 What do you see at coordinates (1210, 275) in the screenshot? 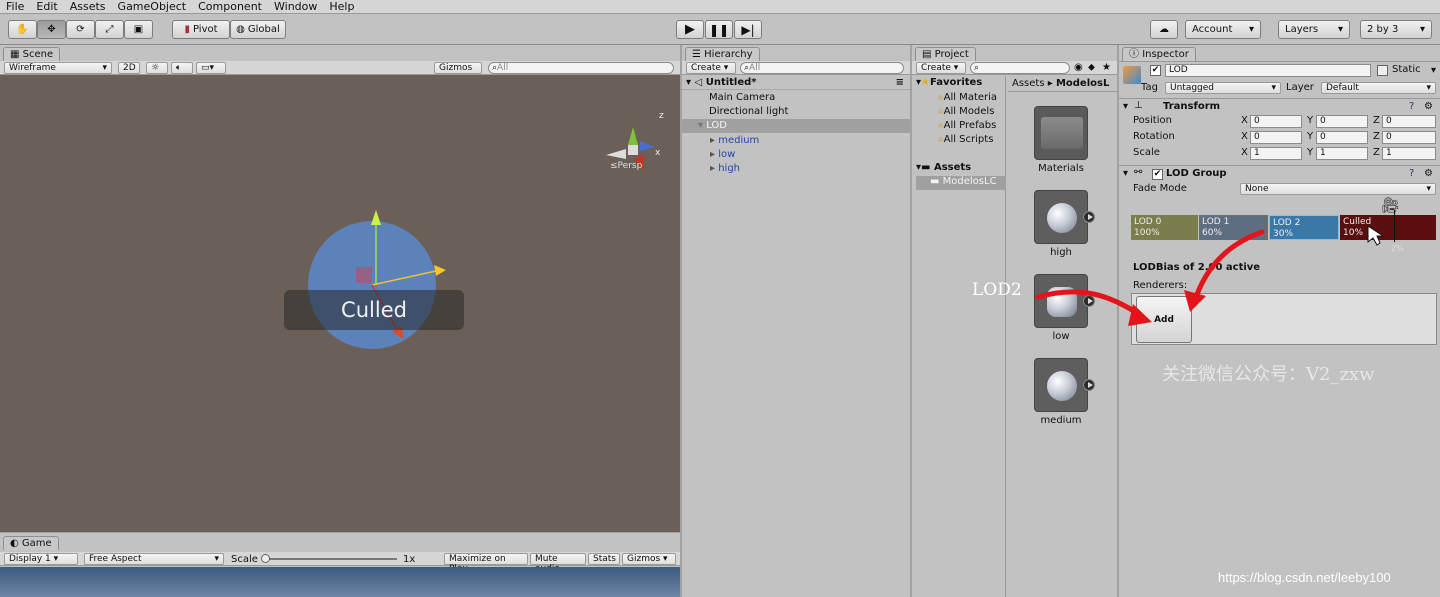
I see `annotation-arrows` at bounding box center [1210, 275].